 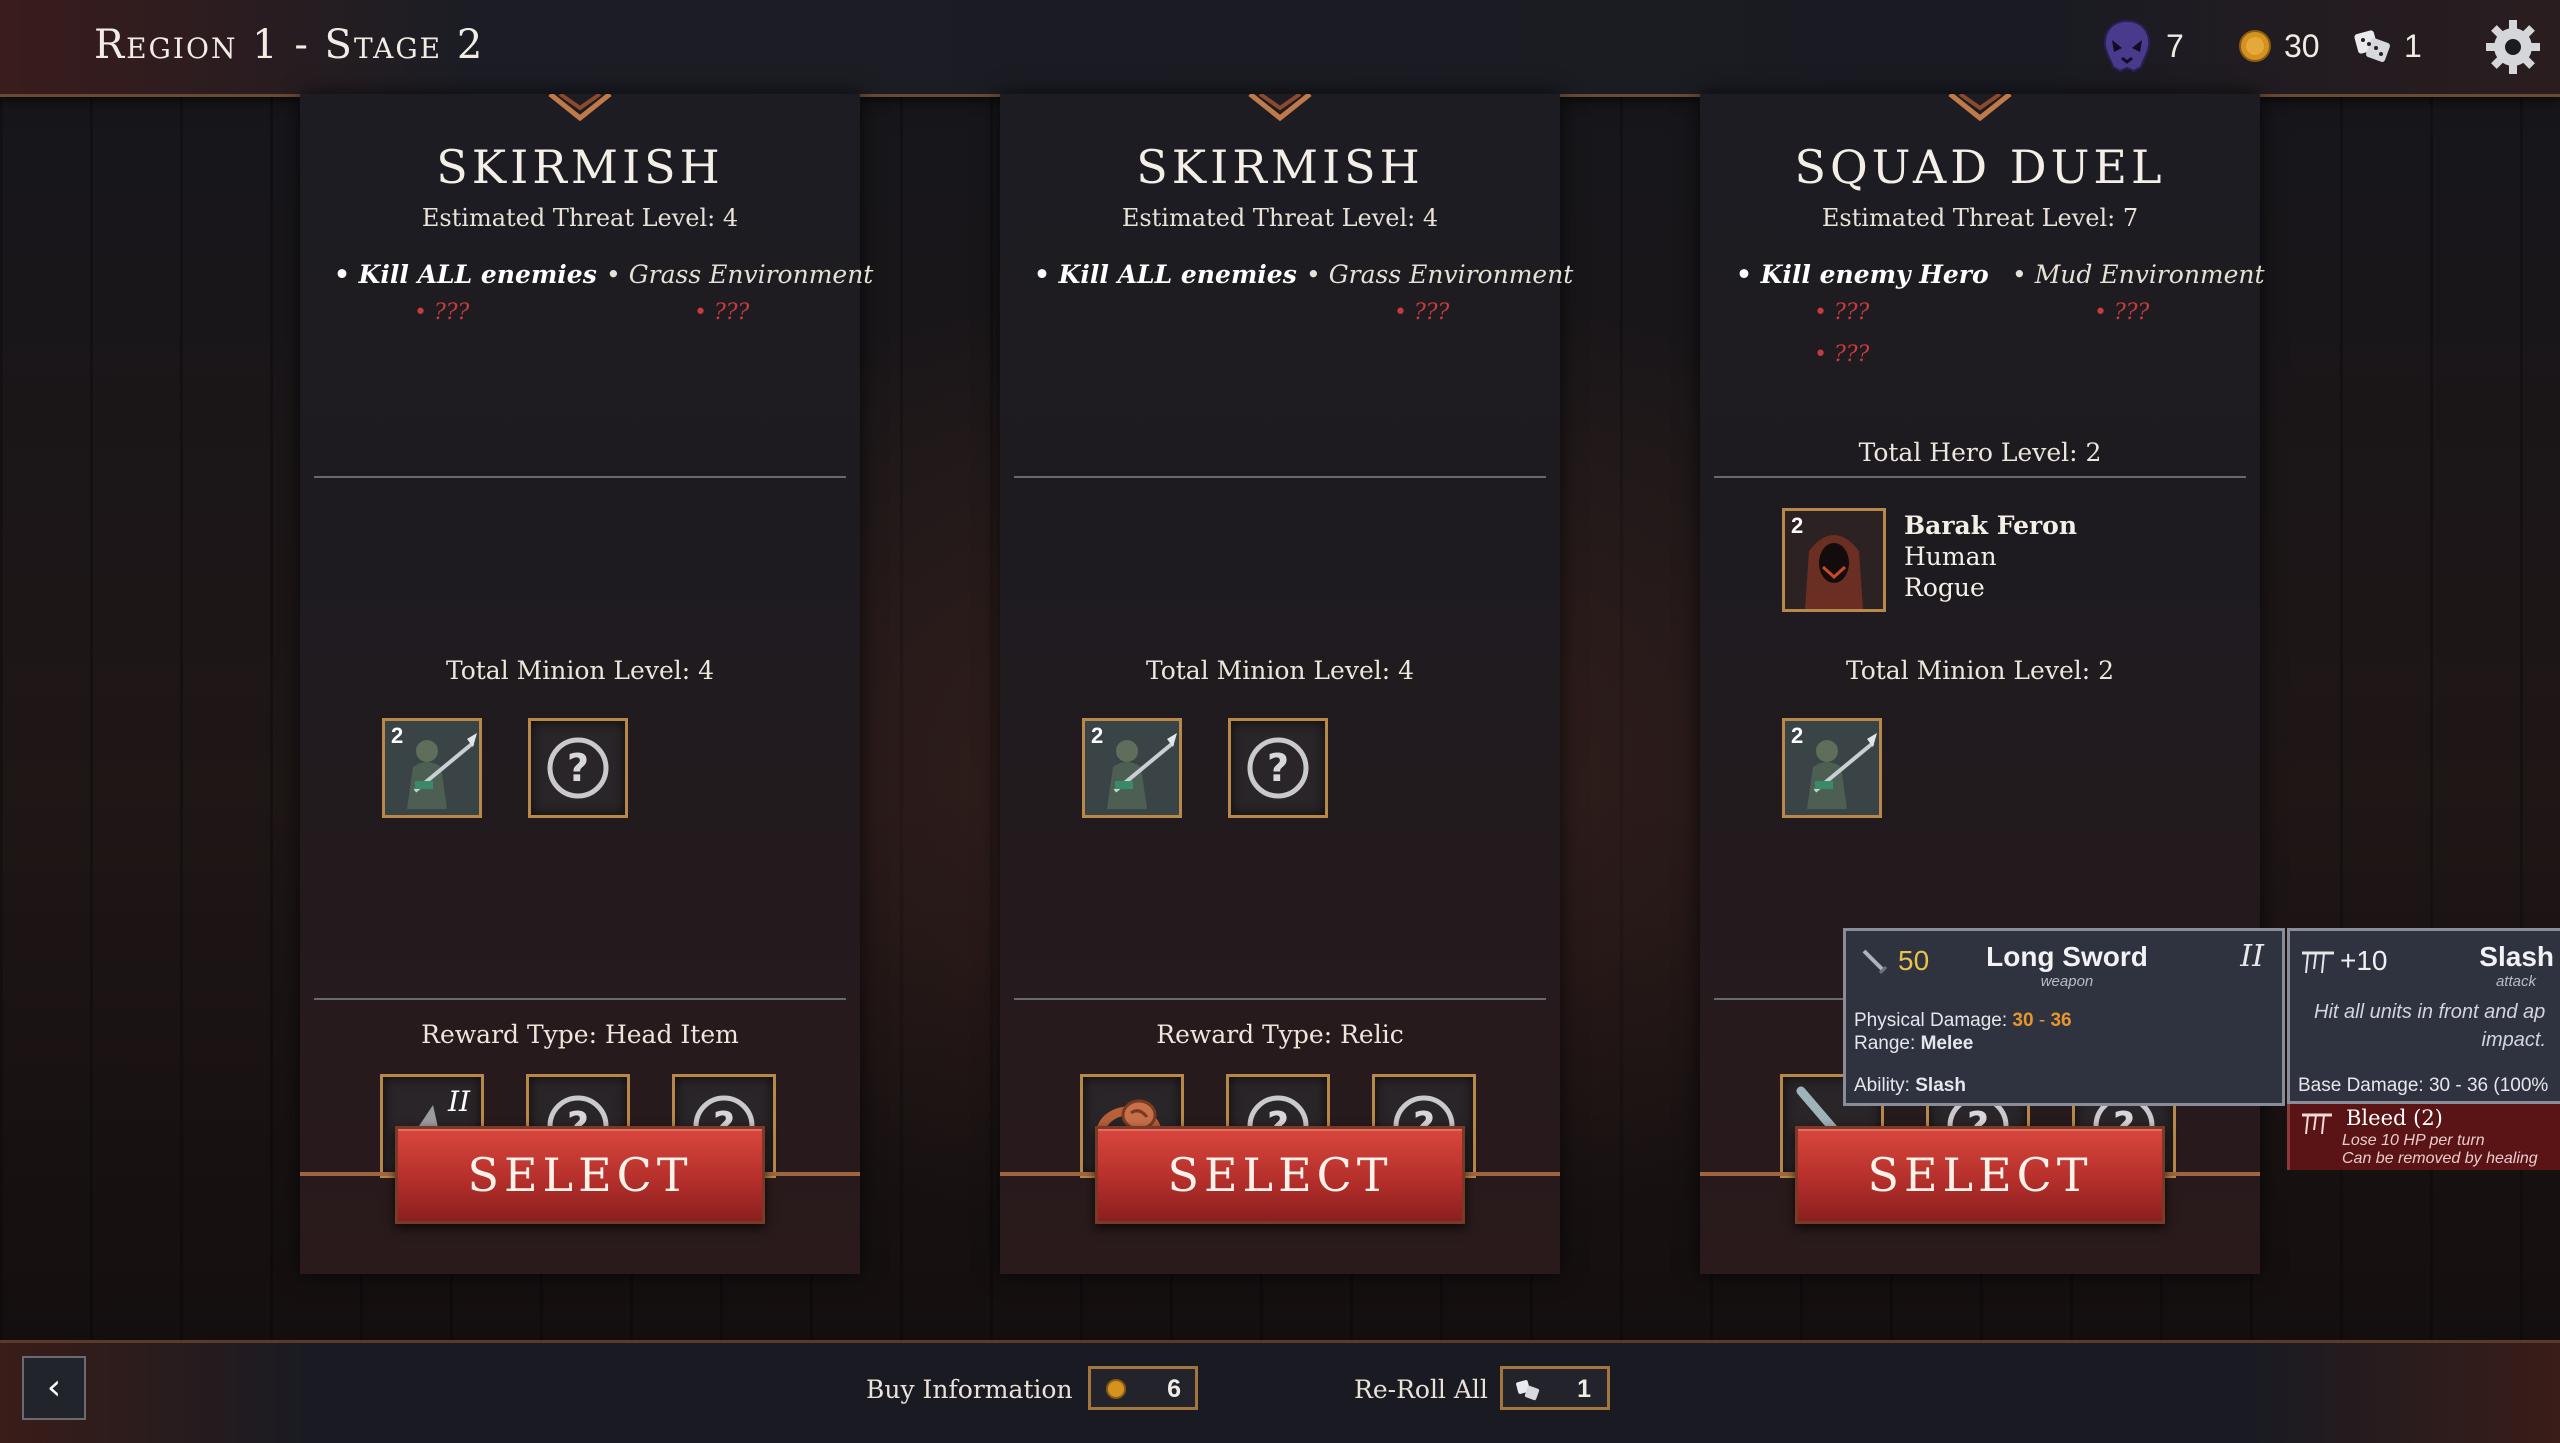 What do you see at coordinates (1931, 1020) in the screenshot?
I see `physical-damage-label: Physical Damage:` at bounding box center [1931, 1020].